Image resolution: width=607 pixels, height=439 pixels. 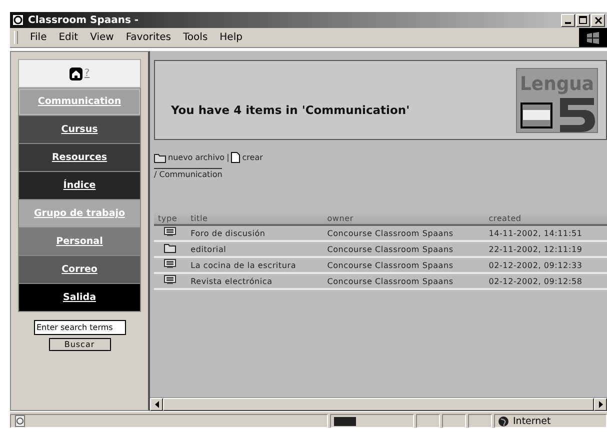 What do you see at coordinates (378, 404) in the screenshot?
I see `scrollbar-thumb` at bounding box center [378, 404].